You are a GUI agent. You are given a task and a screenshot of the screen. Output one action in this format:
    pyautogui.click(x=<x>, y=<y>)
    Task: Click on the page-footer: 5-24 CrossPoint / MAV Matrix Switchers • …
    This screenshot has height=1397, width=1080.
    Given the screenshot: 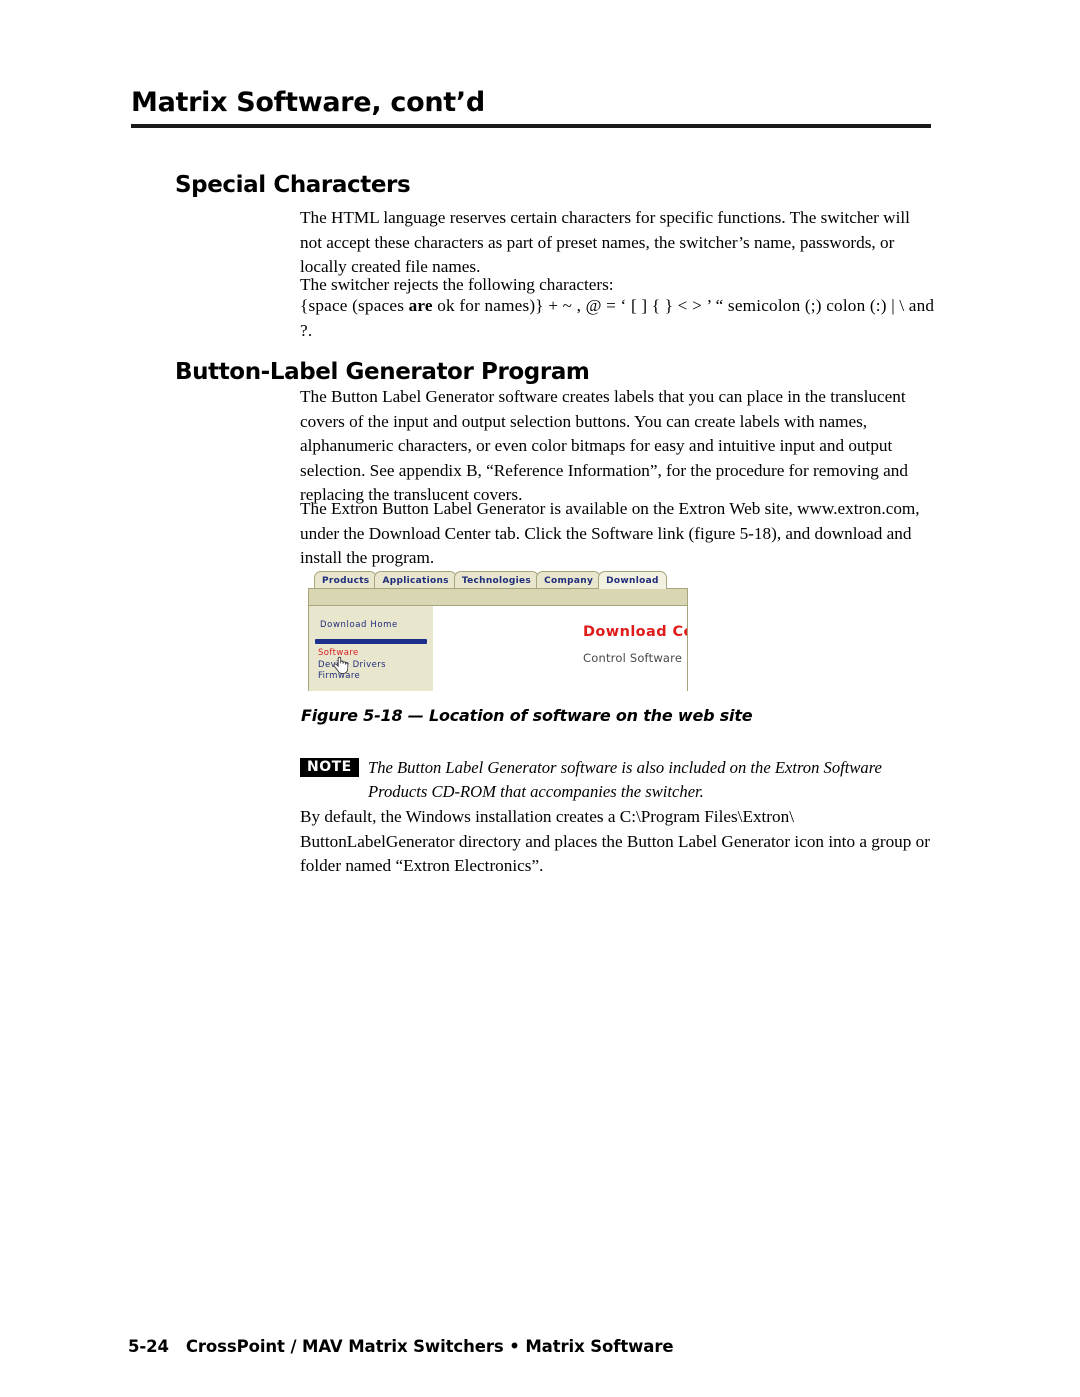 What is the action you would take?
    pyautogui.click(x=401, y=1346)
    